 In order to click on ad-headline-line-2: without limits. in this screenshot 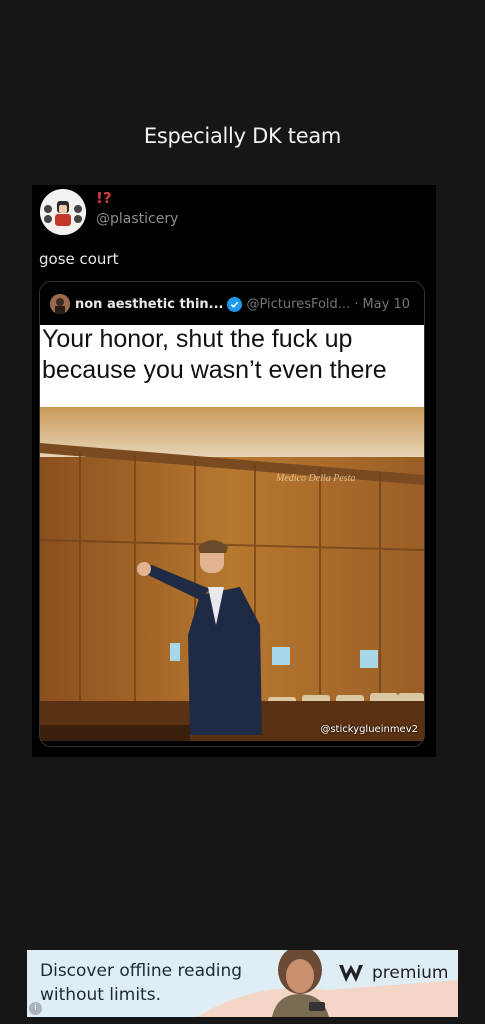, I will do `click(100, 995)`.